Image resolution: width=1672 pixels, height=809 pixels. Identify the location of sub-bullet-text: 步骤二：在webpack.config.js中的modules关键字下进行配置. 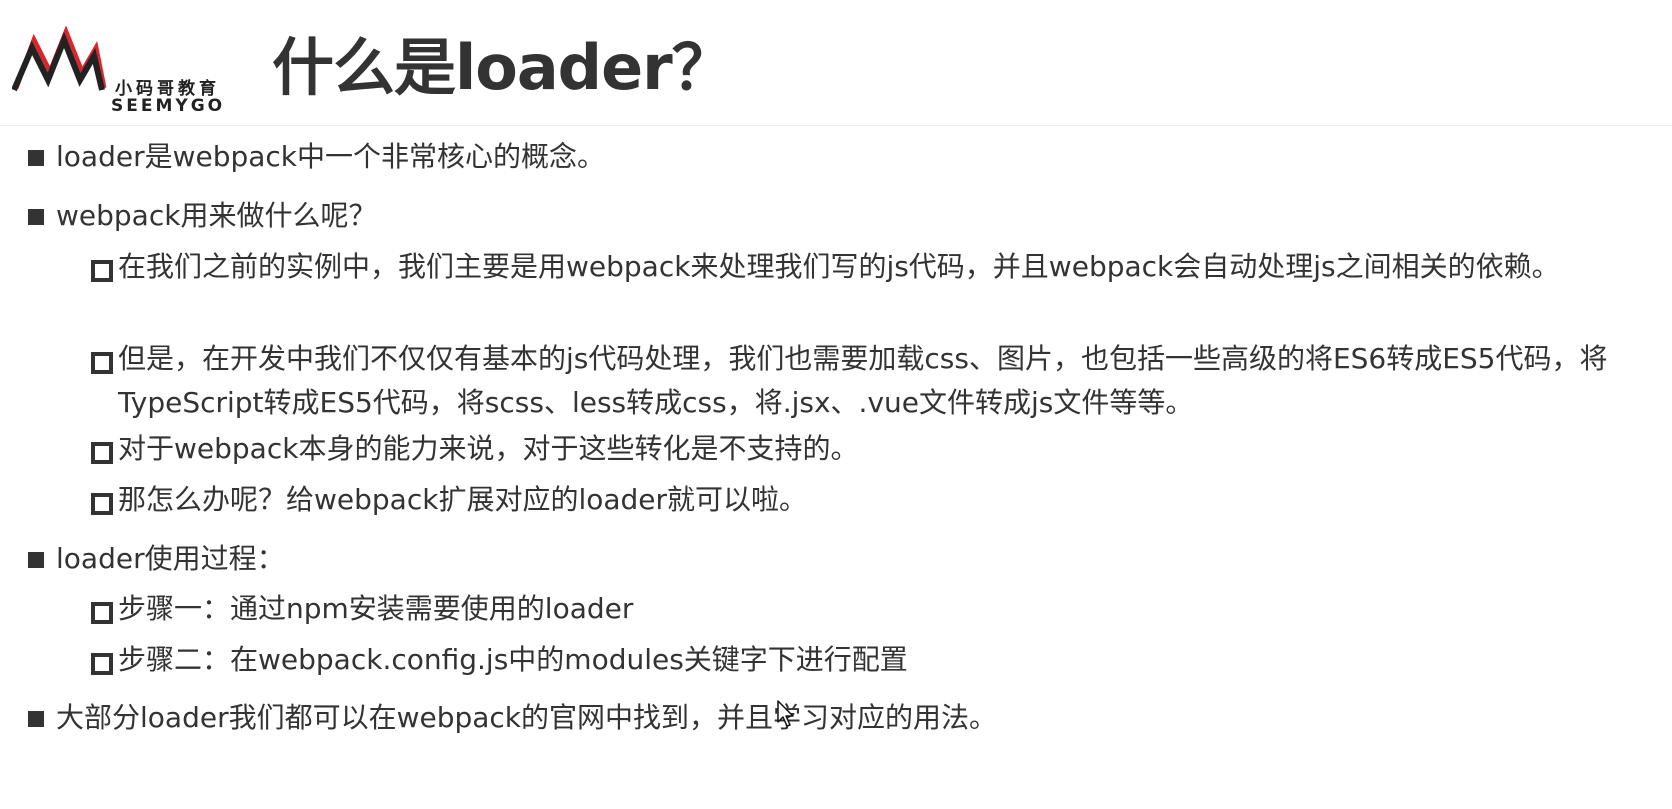
(513, 659).